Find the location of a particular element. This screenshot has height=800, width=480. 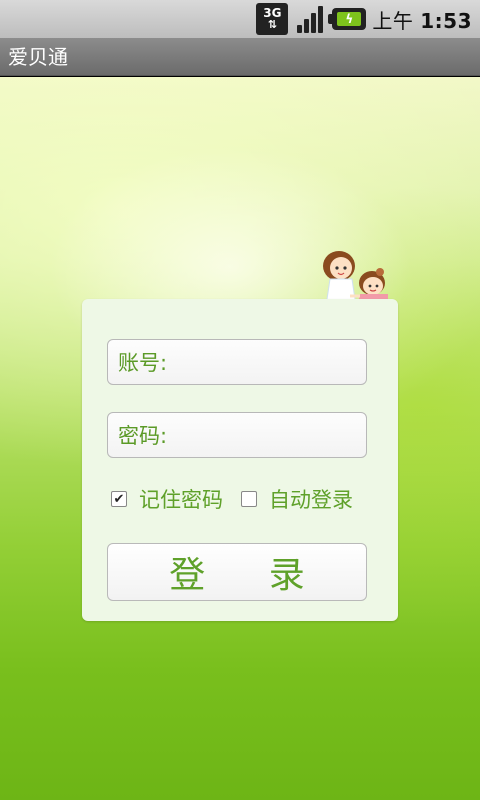

signal-icon is located at coordinates (310, 19).